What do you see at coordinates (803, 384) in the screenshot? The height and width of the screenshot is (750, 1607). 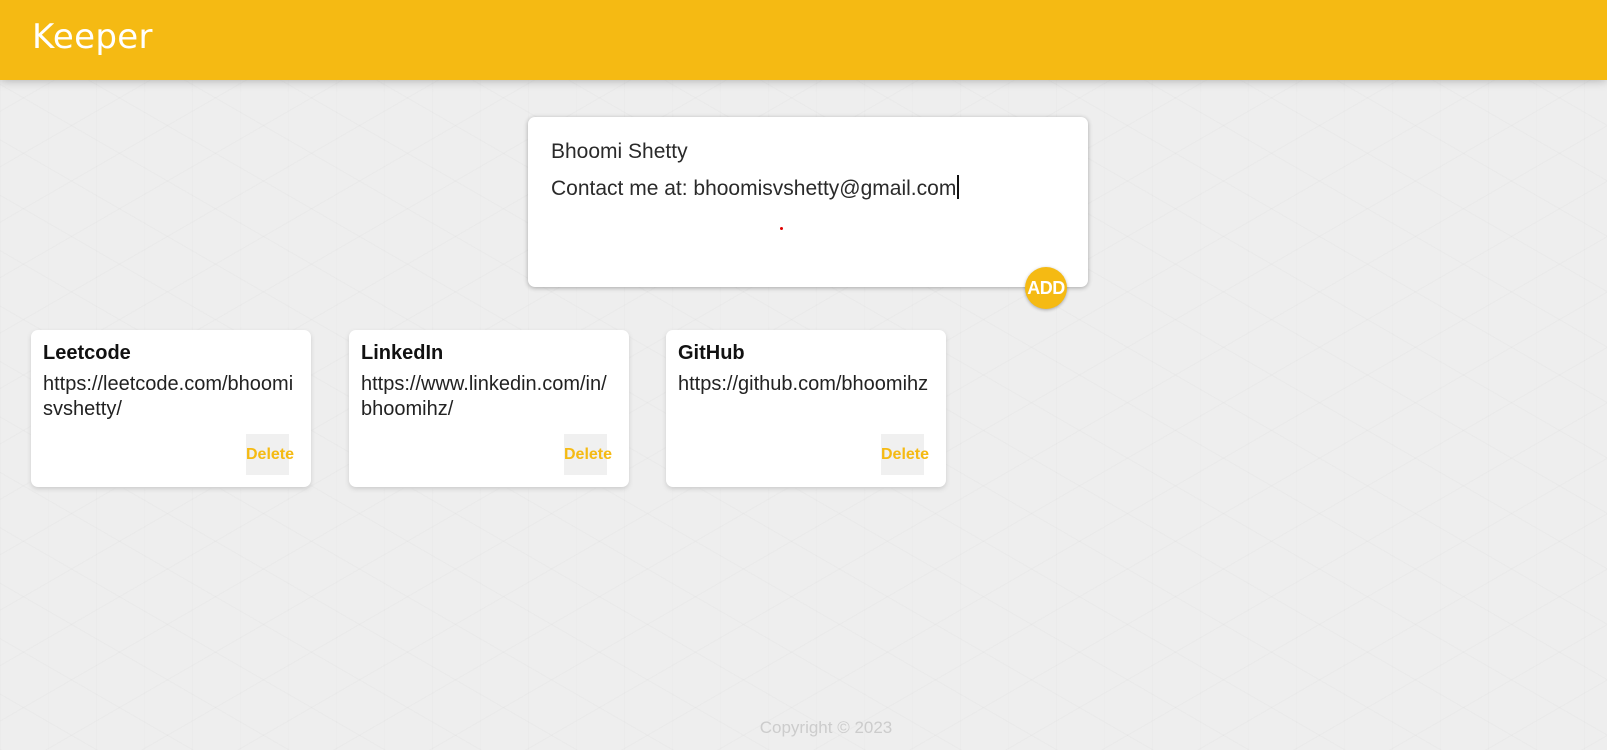 I see `note-content: https://github.com/bhoomihz` at bounding box center [803, 384].